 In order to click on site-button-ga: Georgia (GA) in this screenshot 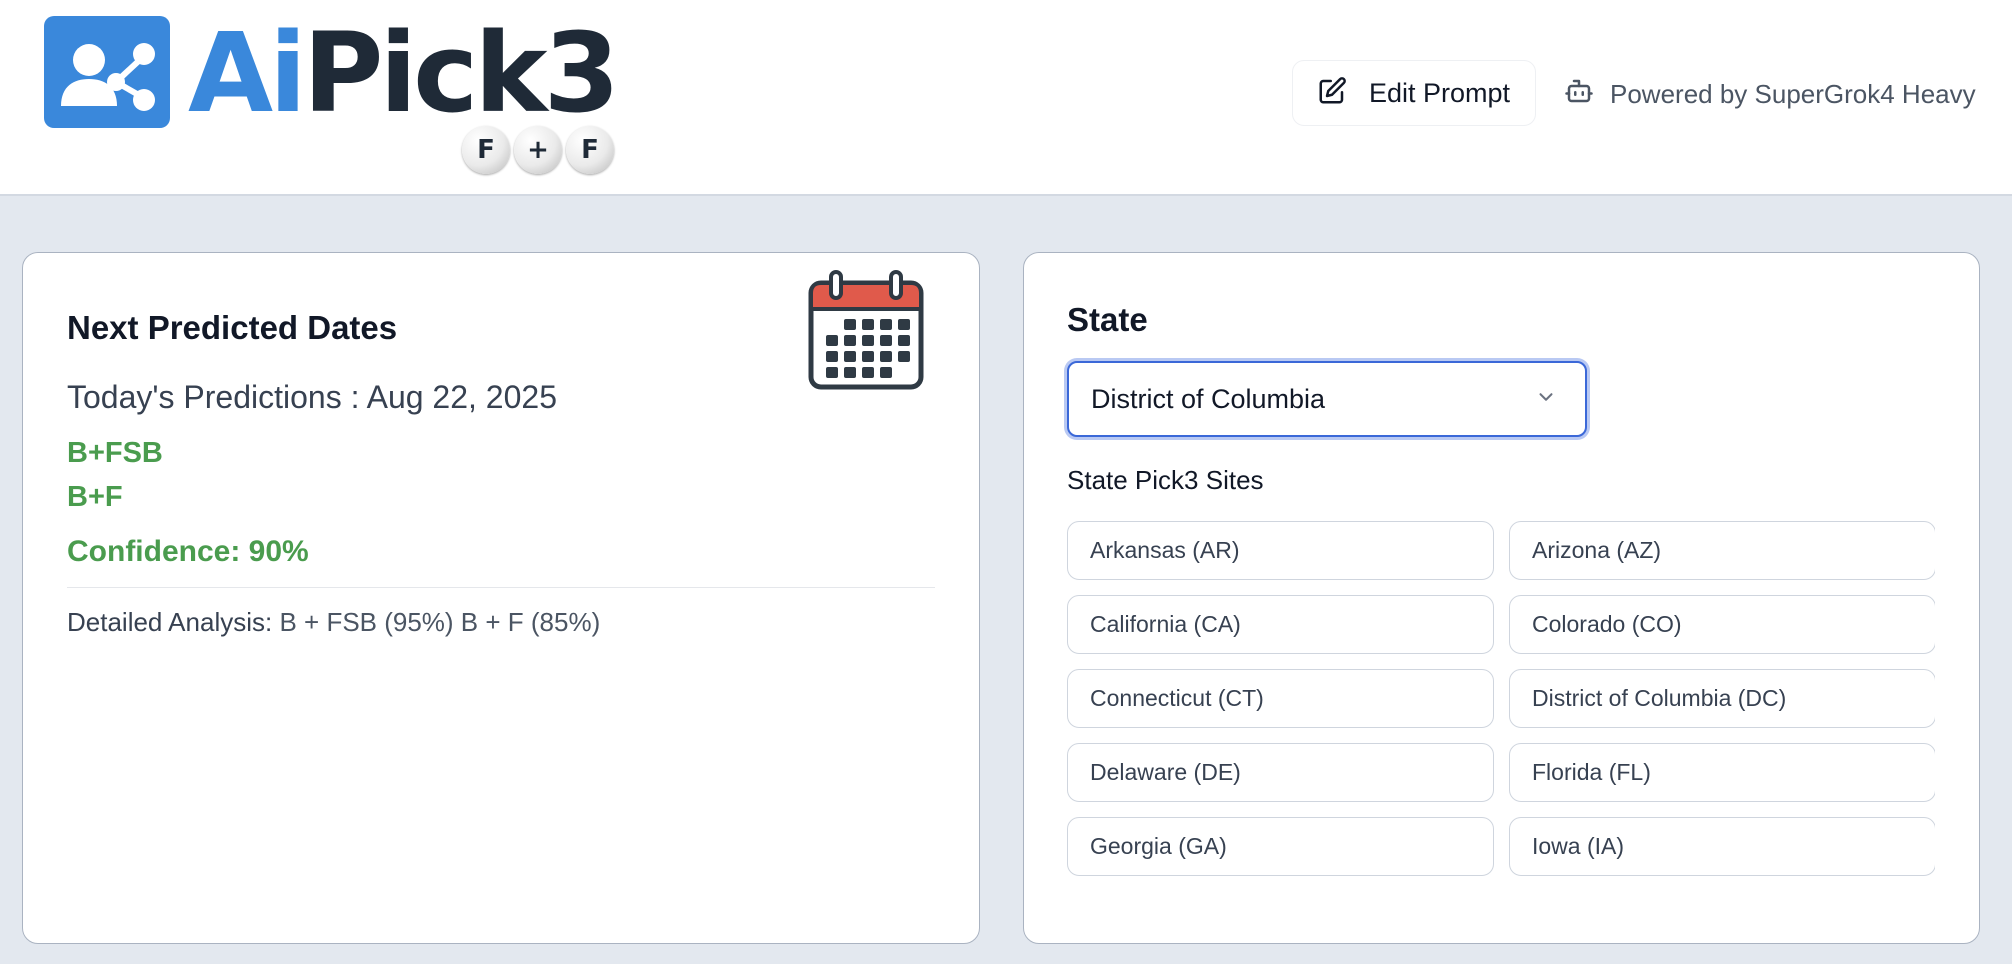, I will do `click(1280, 846)`.